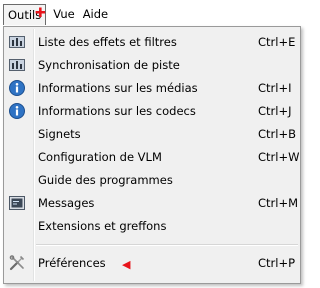 This screenshot has width=320, height=288. I want to click on menu-item-label: Informations sur les médias, so click(118, 88).